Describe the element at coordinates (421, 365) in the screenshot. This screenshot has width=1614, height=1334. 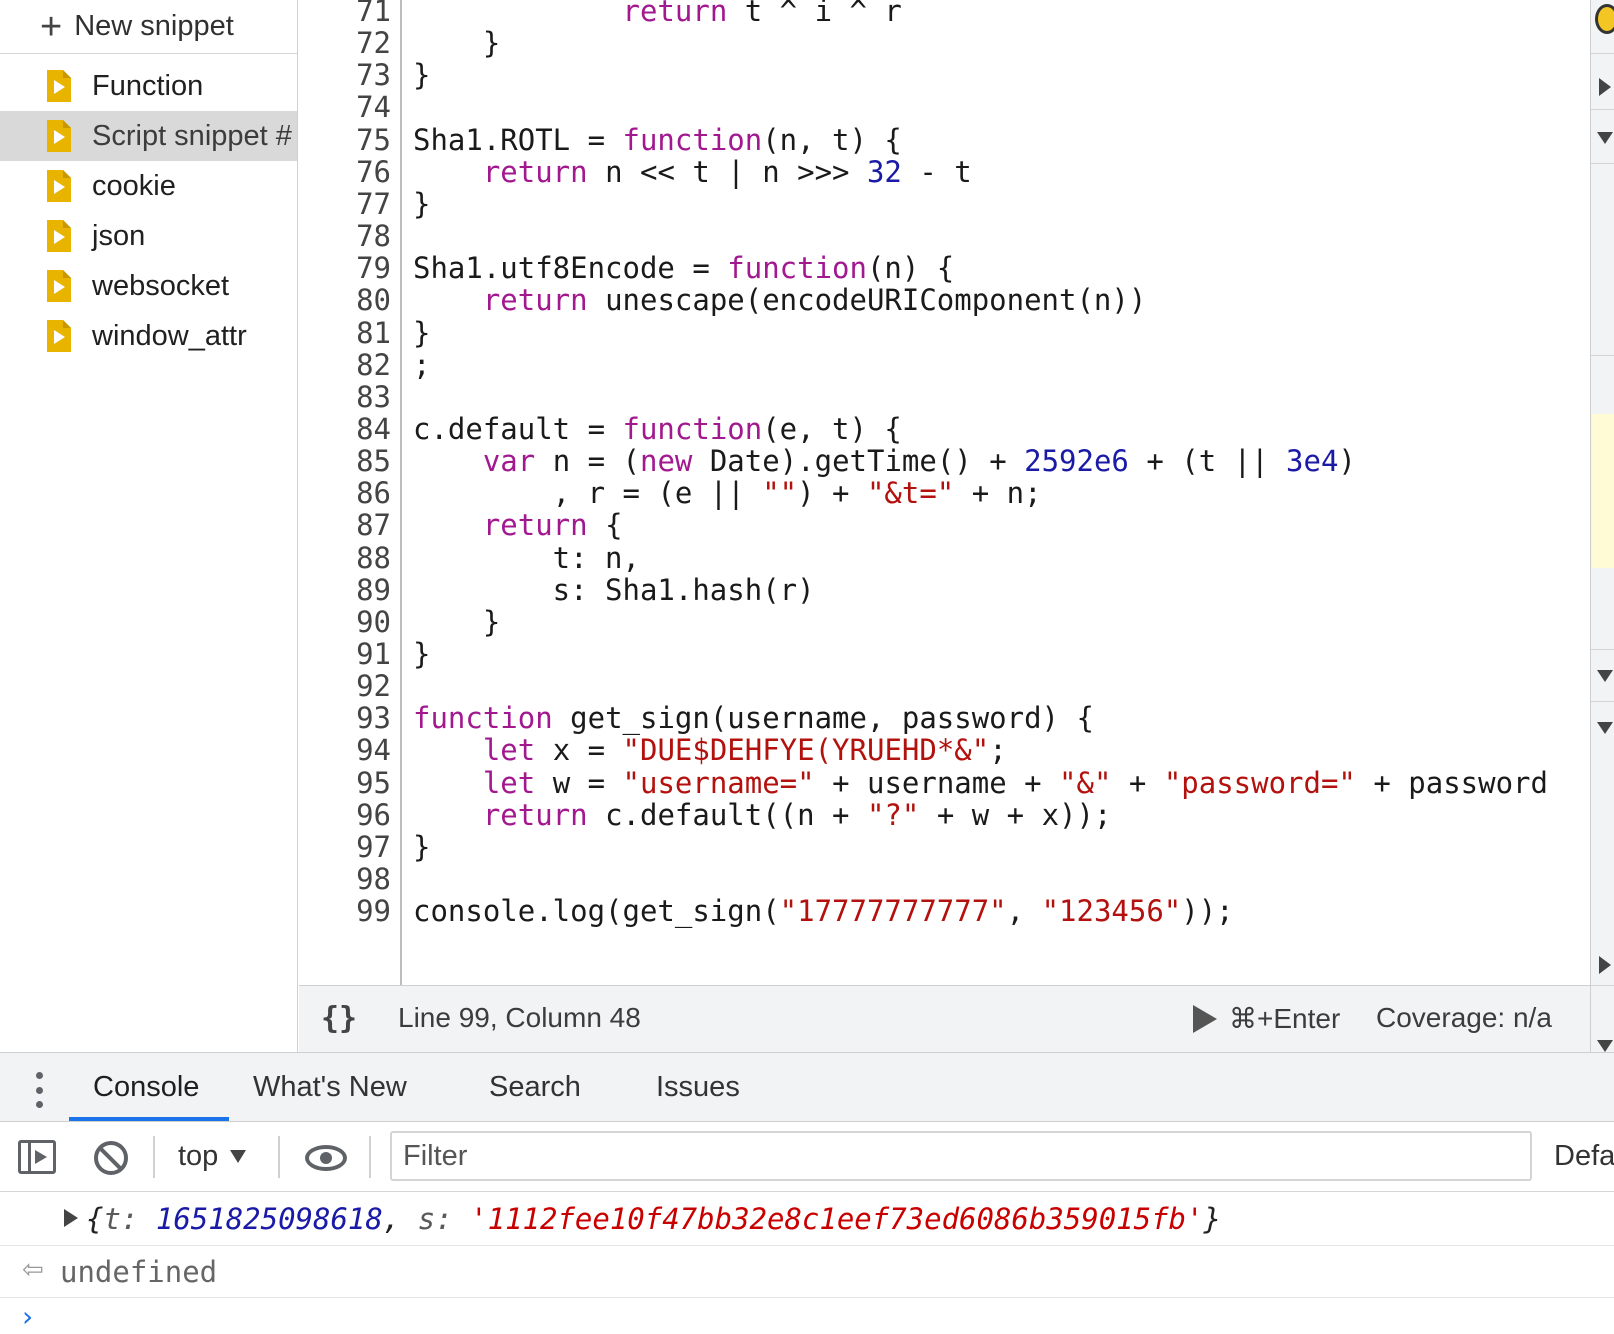
I see `code-text: ;` at that location.